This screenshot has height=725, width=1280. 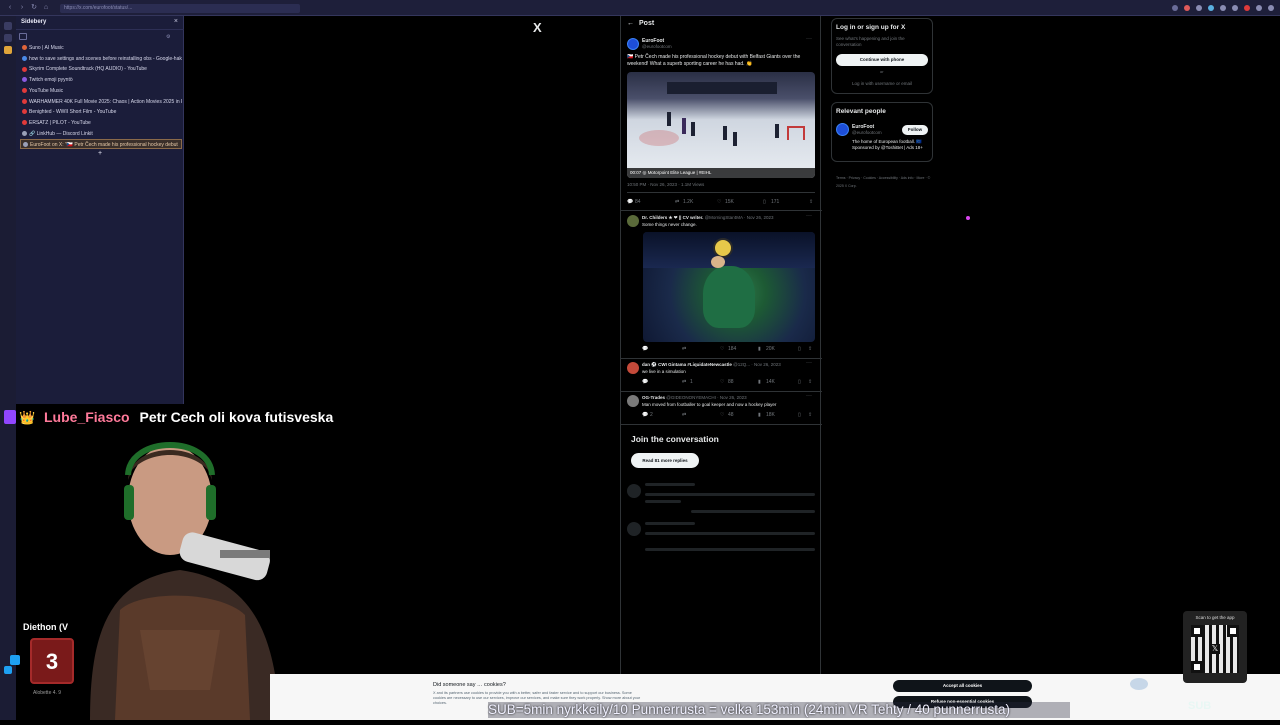 I want to click on new-tab-icon, so click(x=23, y=36).